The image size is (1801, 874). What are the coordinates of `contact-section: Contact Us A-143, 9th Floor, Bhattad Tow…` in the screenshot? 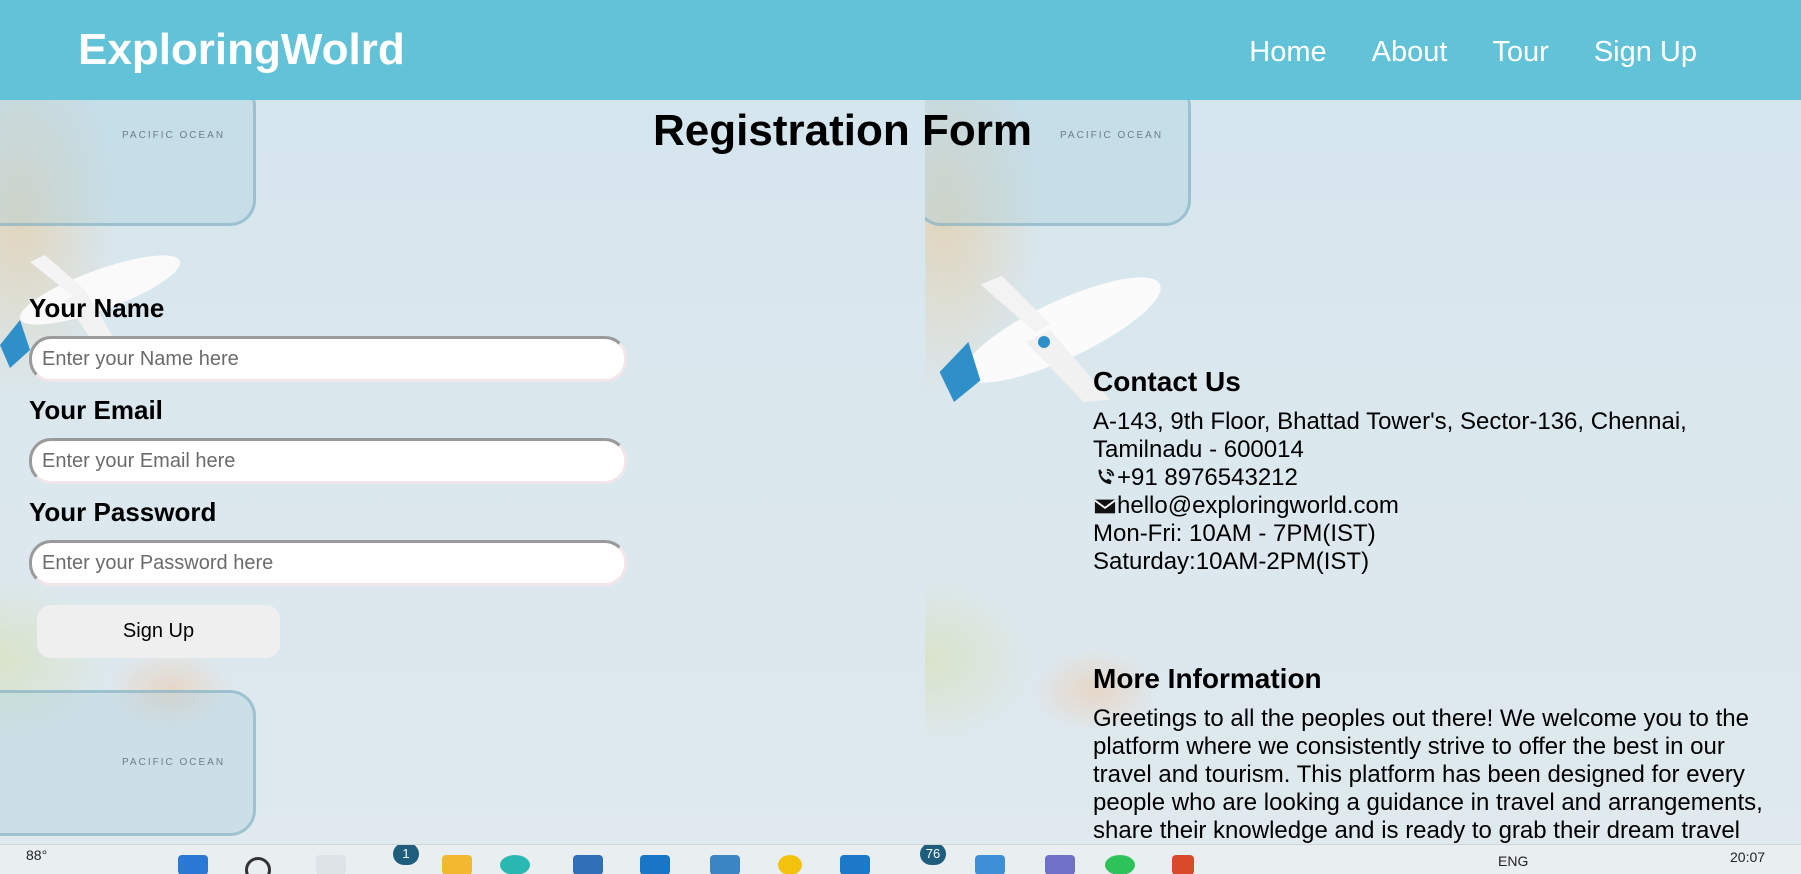 It's located at (1433, 471).